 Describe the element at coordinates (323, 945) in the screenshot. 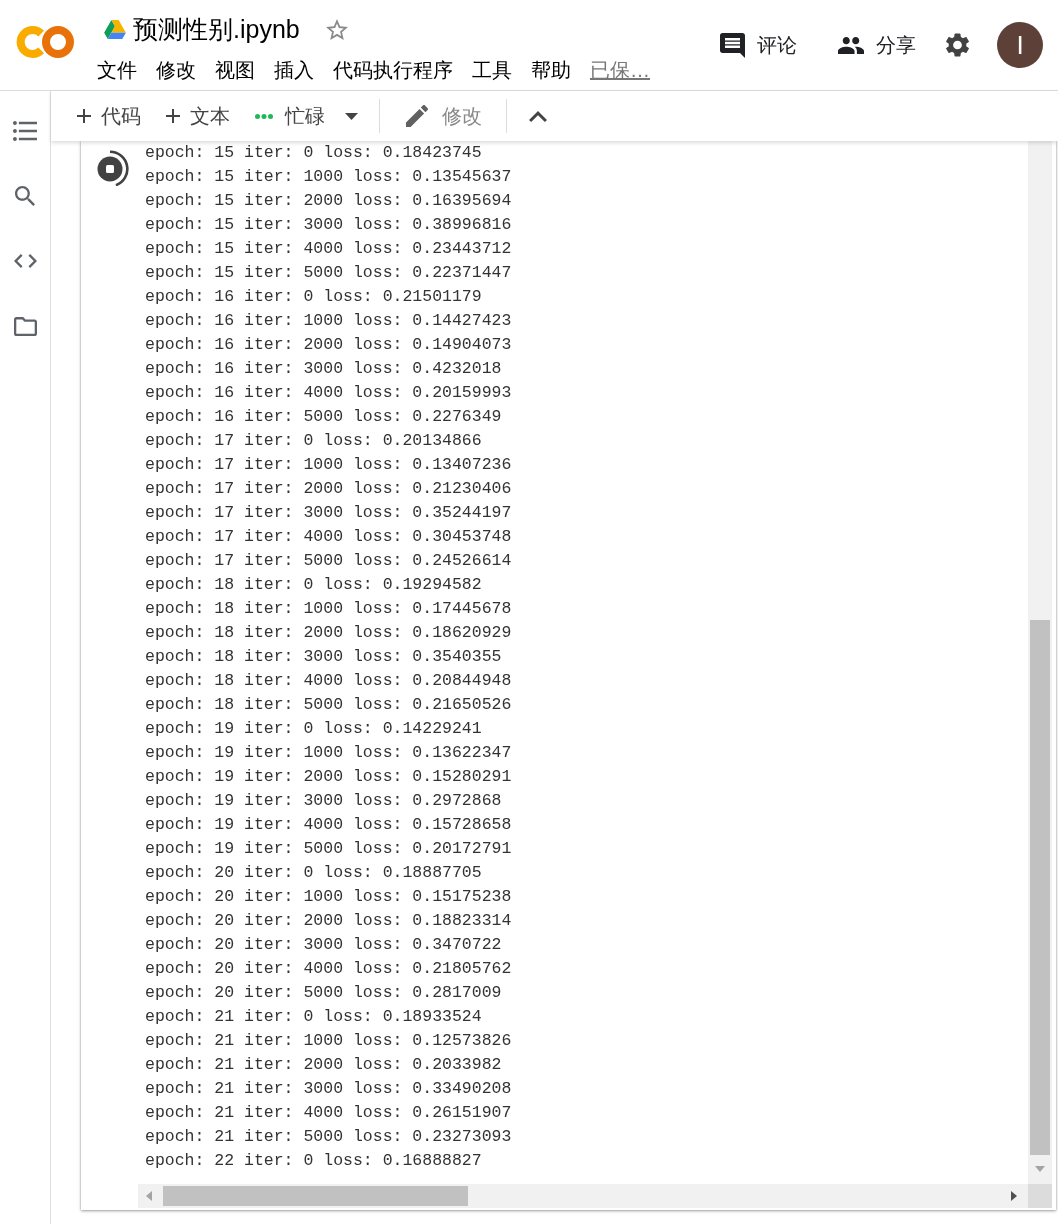

I see `output-line: epoch: 20 iter: 3000 loss: 0.3470722` at that location.